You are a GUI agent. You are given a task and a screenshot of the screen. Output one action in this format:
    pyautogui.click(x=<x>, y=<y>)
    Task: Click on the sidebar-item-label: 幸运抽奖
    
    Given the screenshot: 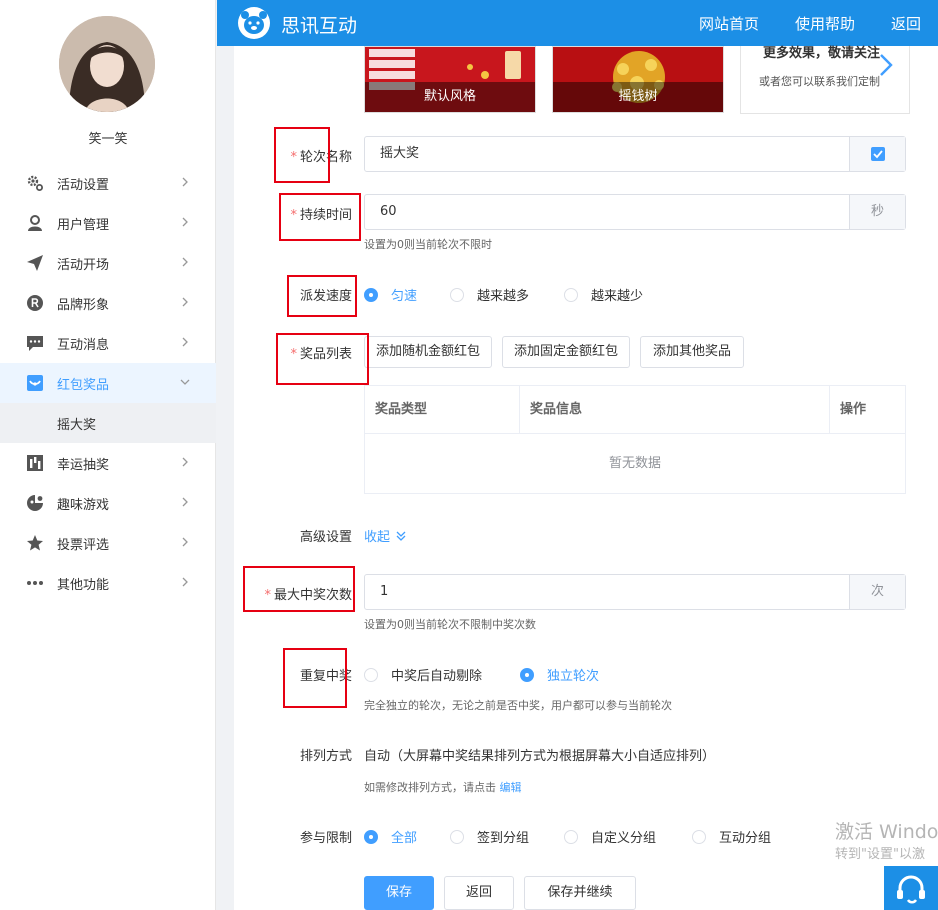 What is the action you would take?
    pyautogui.click(x=83, y=465)
    